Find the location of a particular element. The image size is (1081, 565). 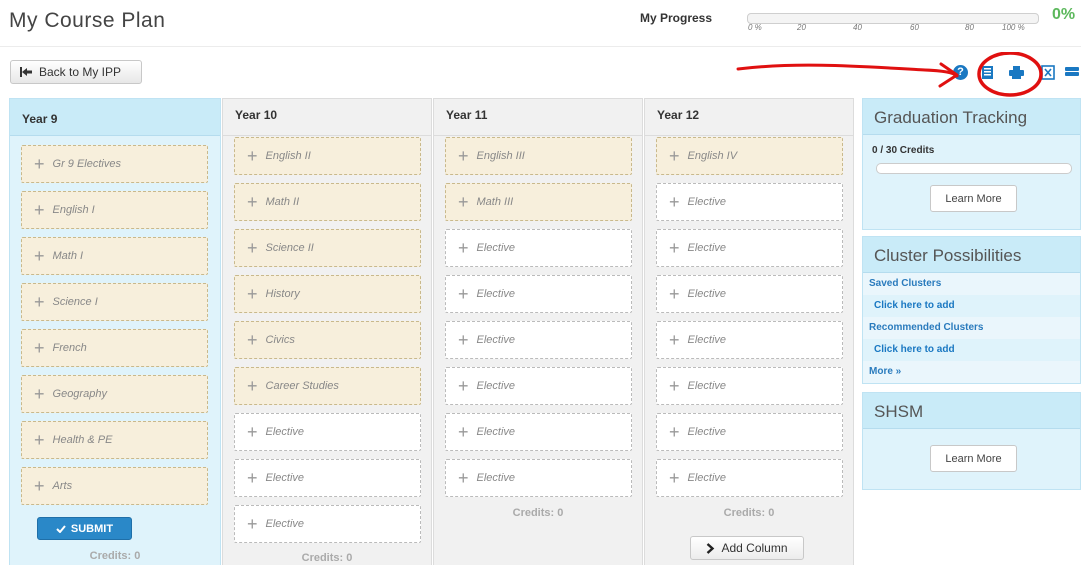

course-card: + History is located at coordinates (327, 294).